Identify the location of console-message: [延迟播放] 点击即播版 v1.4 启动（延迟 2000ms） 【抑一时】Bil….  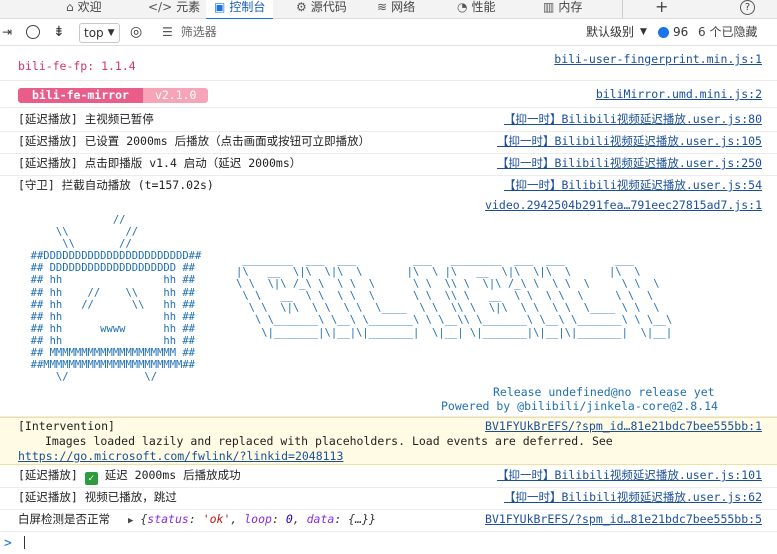
(388, 165).